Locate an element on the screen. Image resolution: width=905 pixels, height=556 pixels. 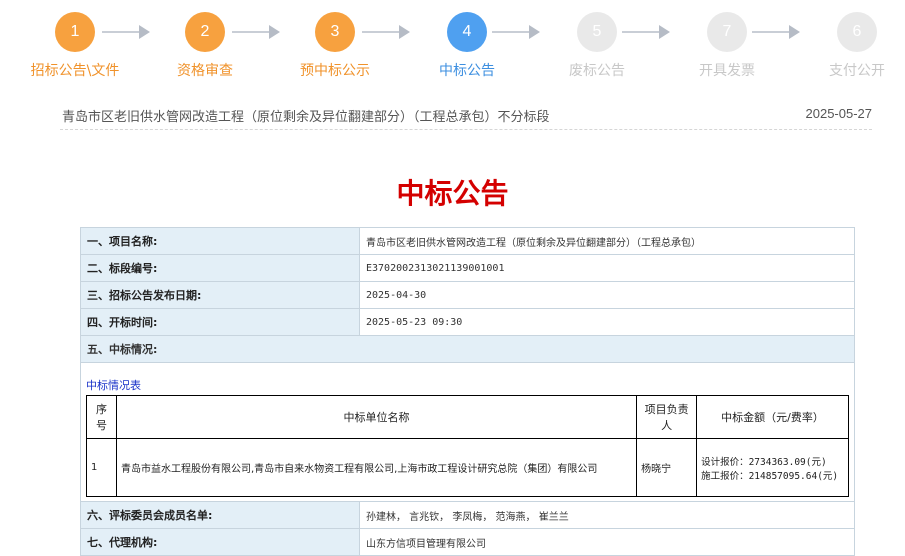
table-row: 三、招标公告发布日期: 2025-04-30 is located at coordinates (467, 295).